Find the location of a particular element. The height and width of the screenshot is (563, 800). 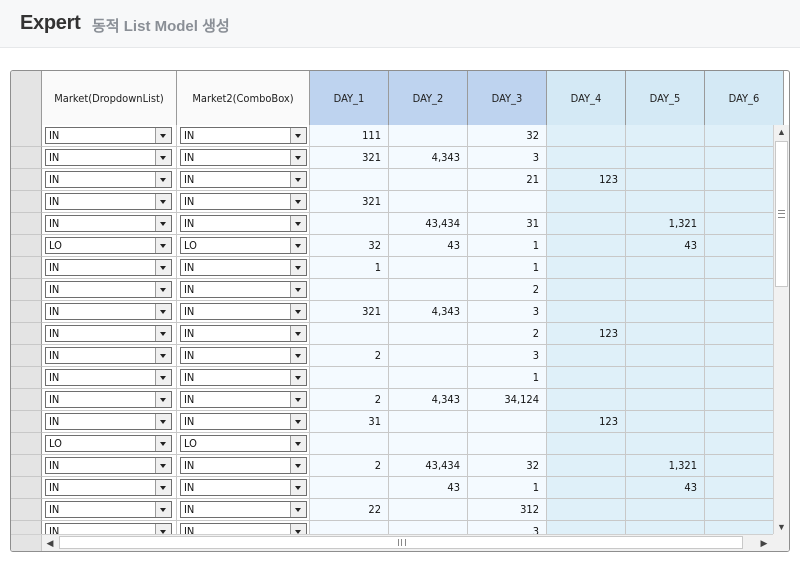

column-header-d6: DAY_6 is located at coordinates (744, 98).